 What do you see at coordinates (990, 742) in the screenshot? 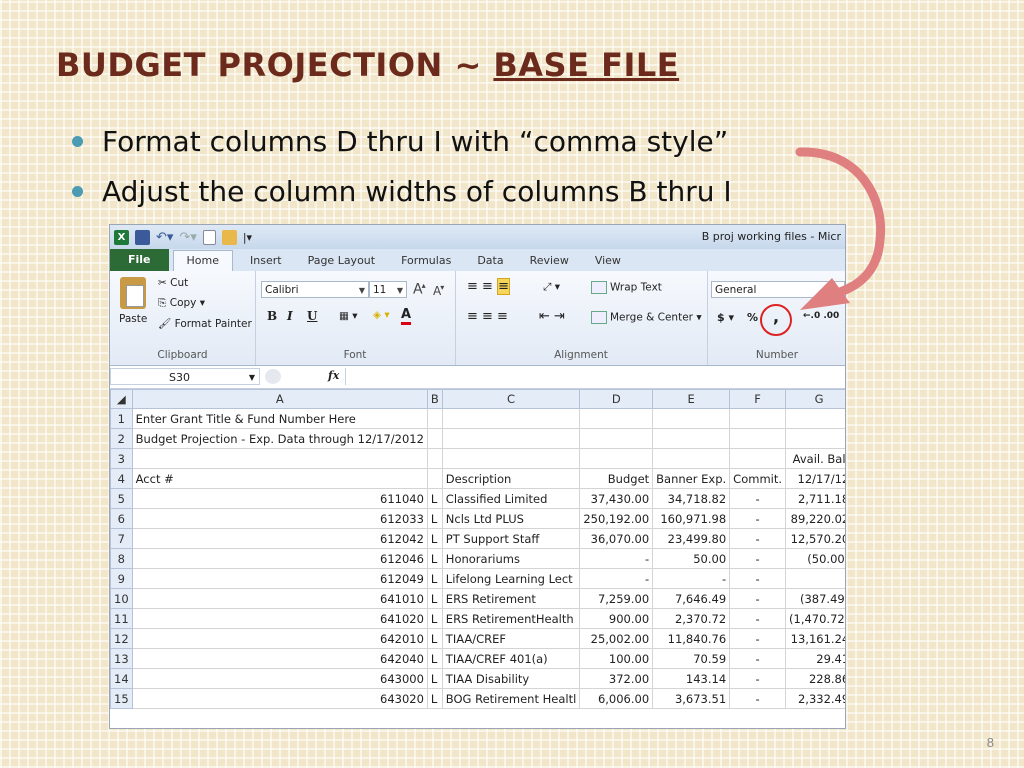
I see `page-number: 8` at bounding box center [990, 742].